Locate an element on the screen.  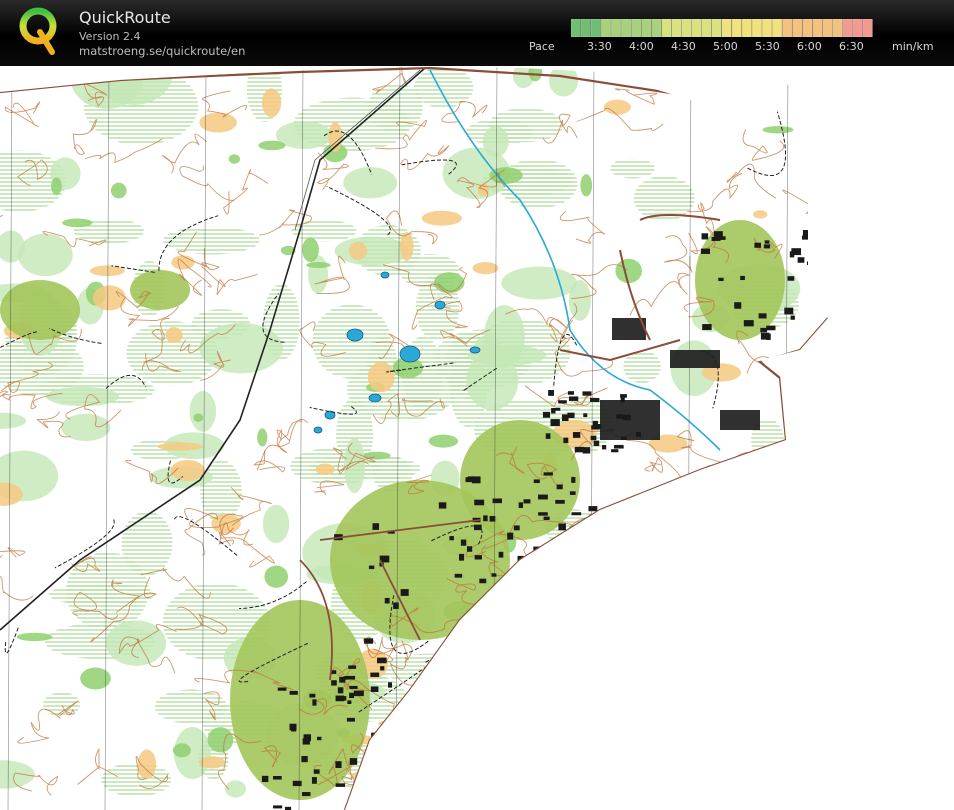
app-url-link: matstroeng.se/quickroute/en is located at coordinates (162, 51).